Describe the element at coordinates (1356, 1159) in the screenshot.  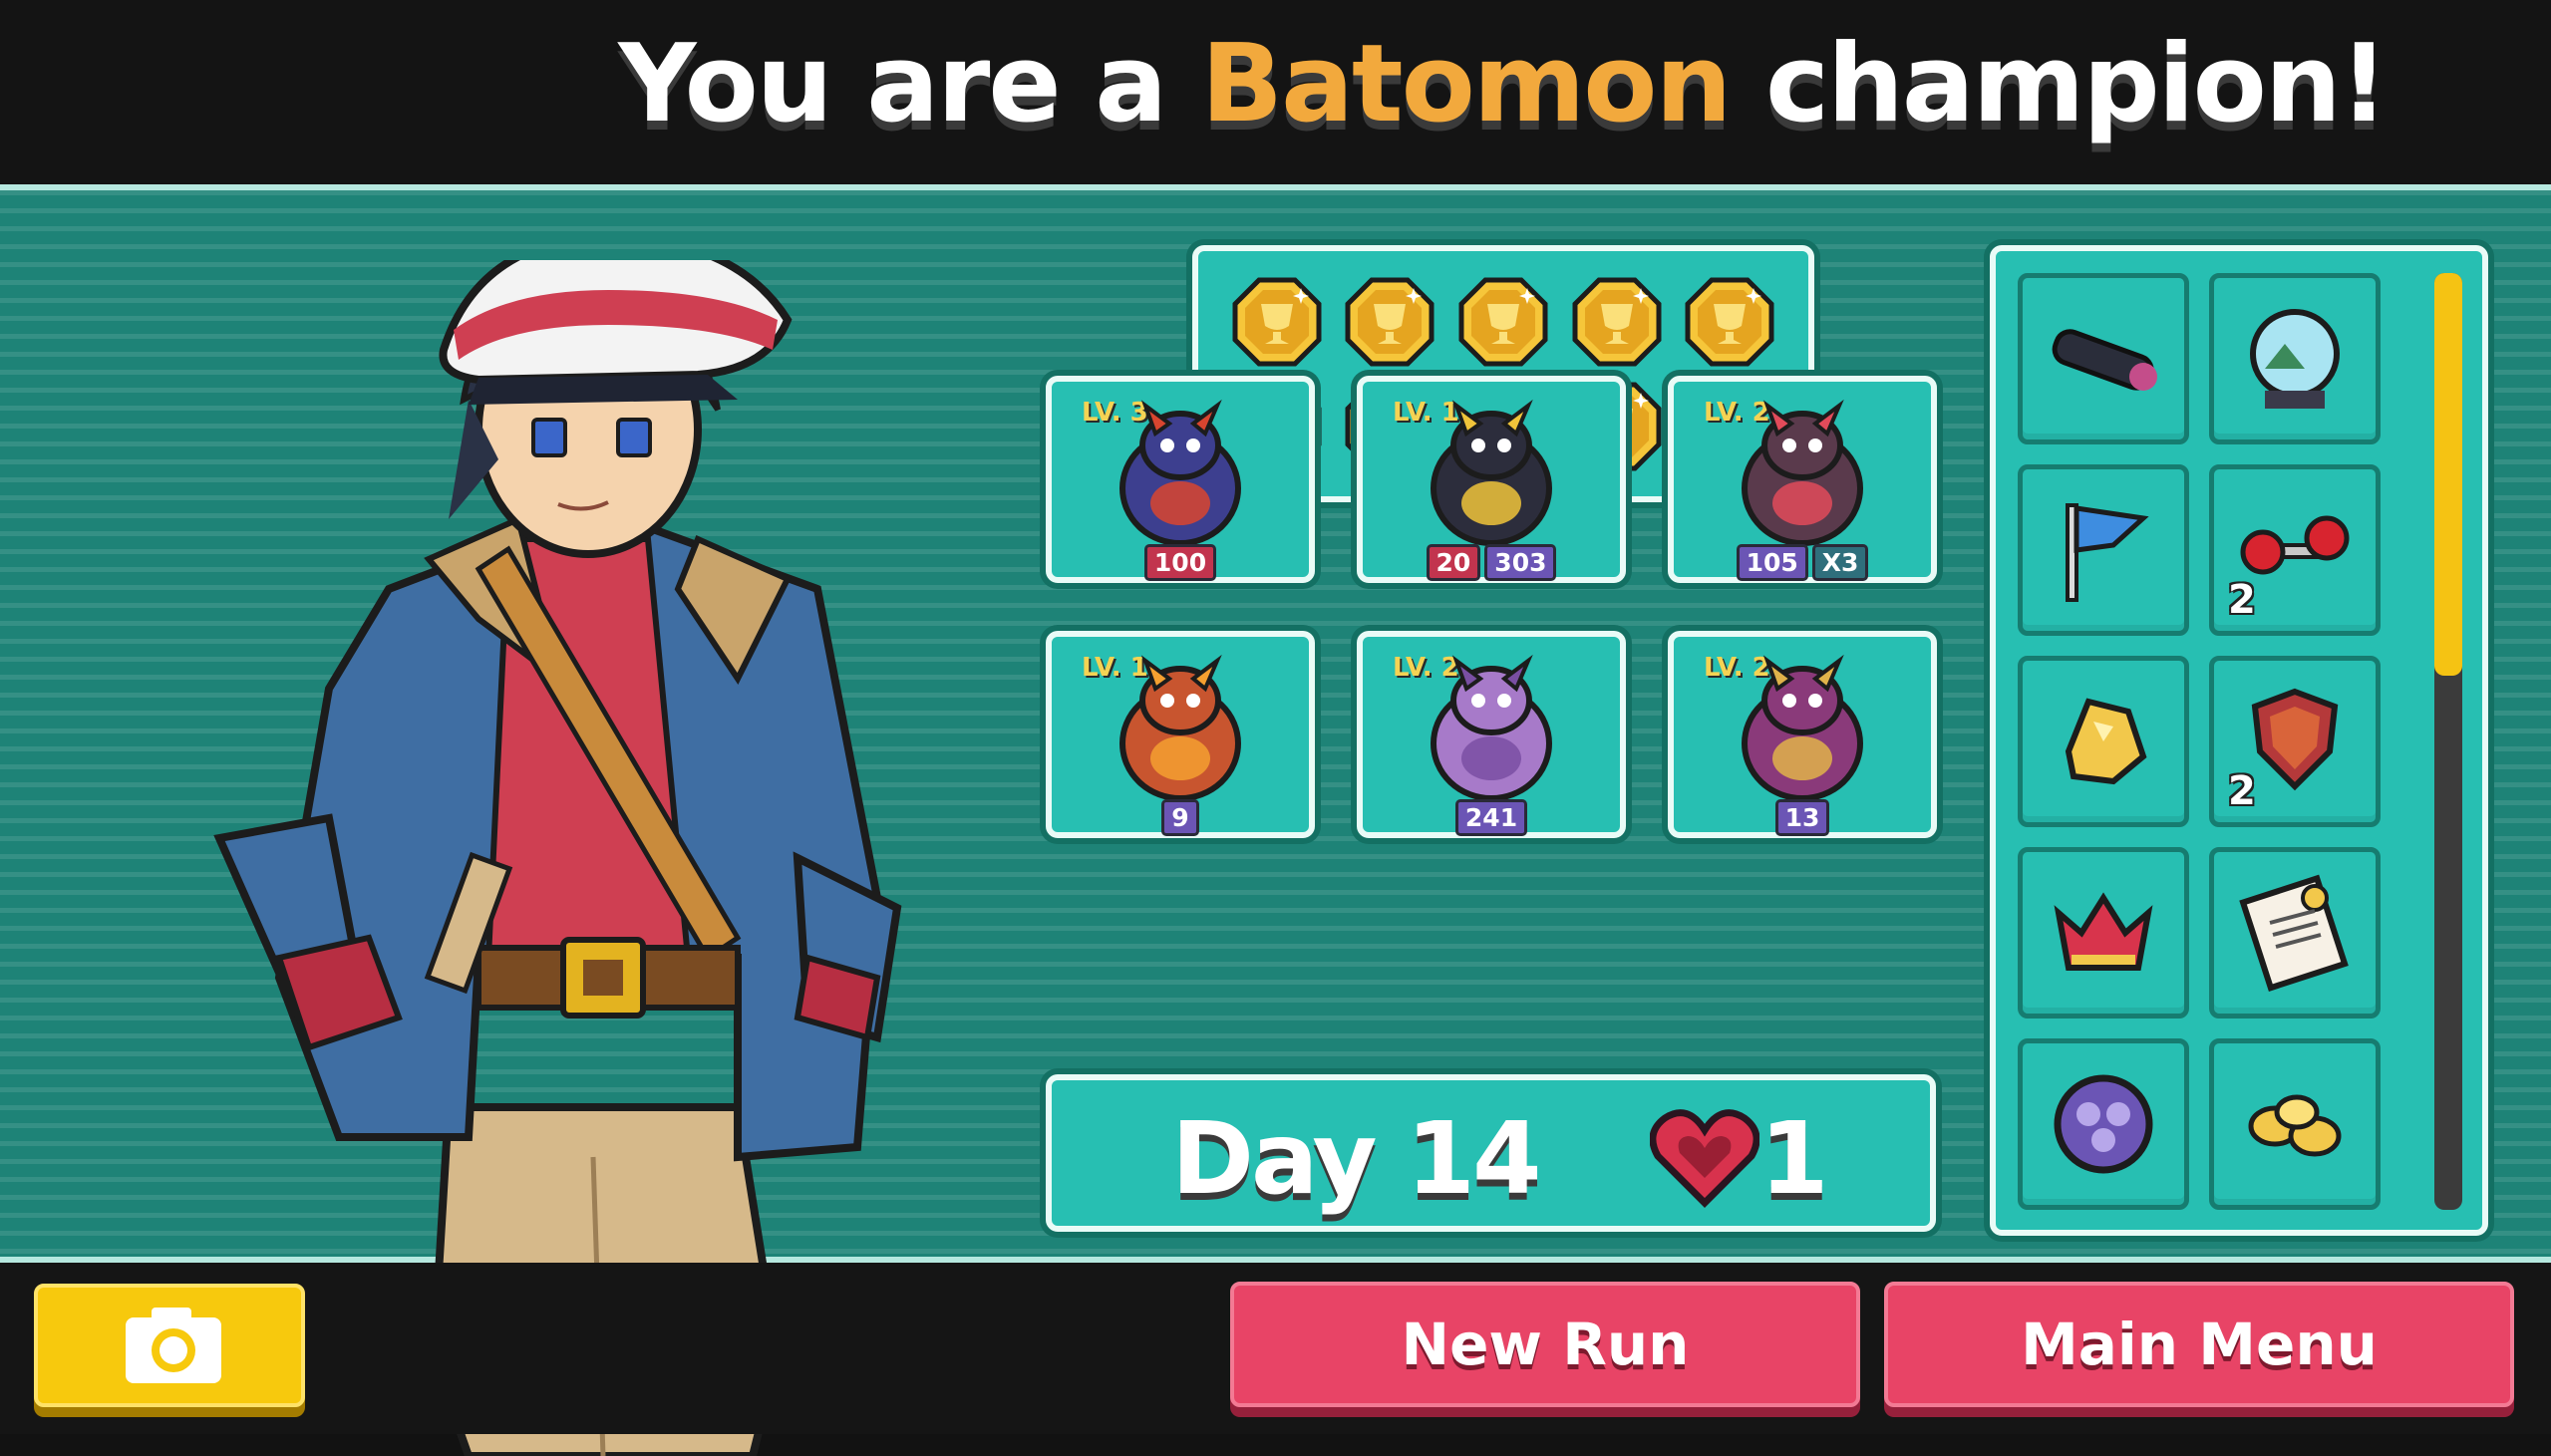
I see `day-counter: Day 14` at that location.